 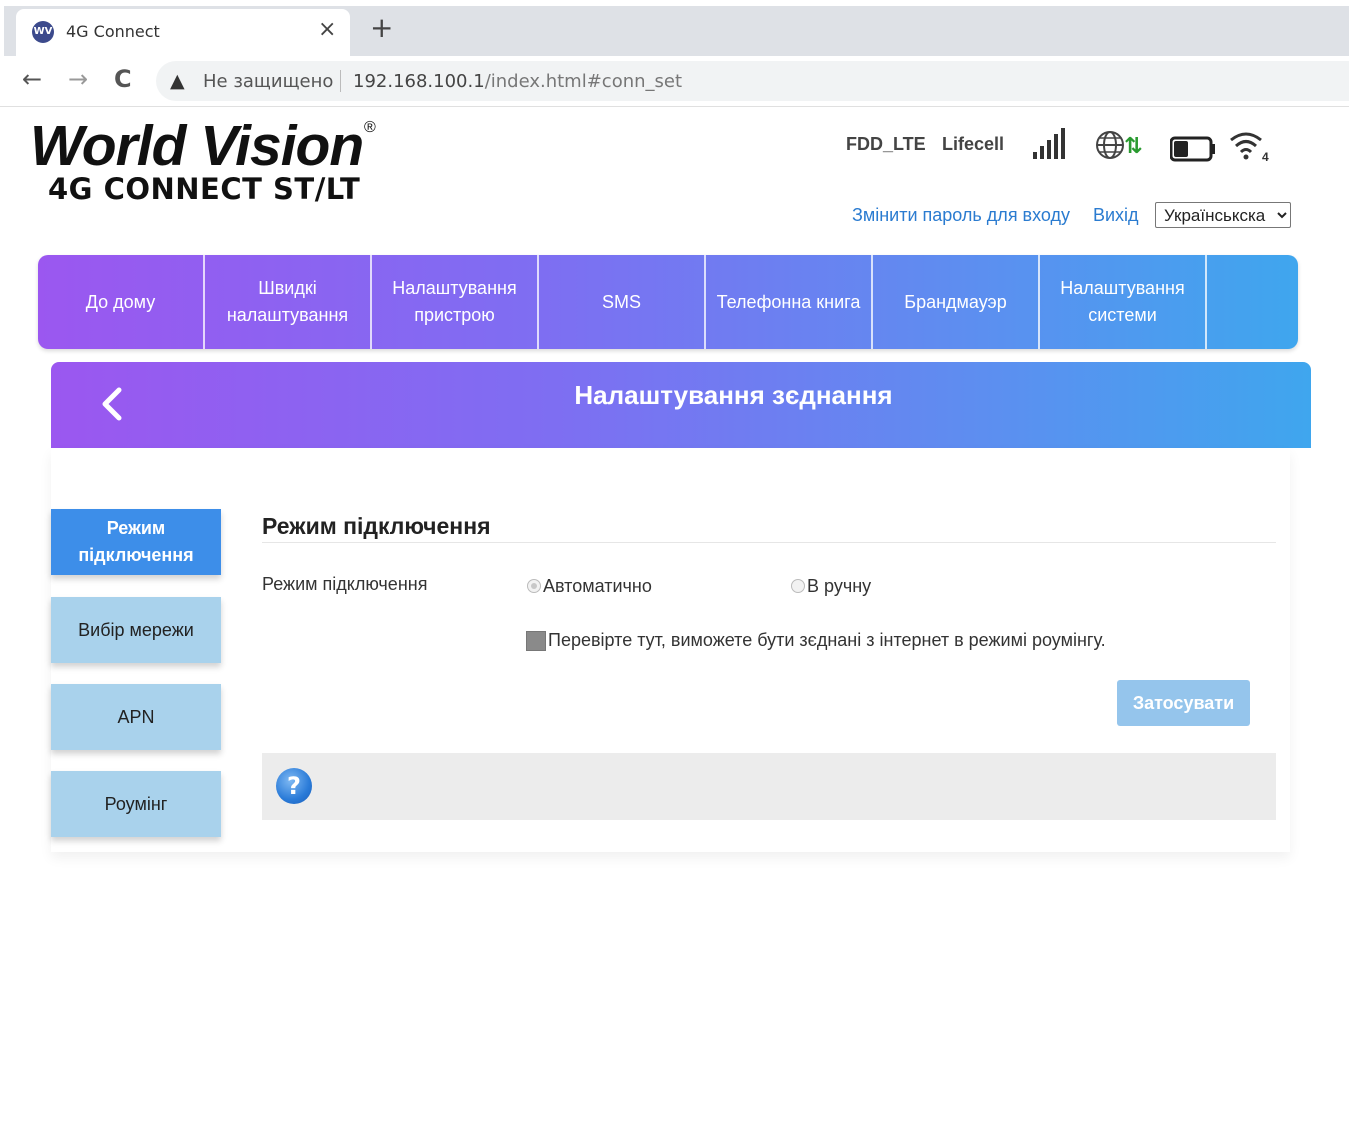 What do you see at coordinates (136, 542) in the screenshot?
I see `sidebar-item-connection-mode: Режим підключення` at bounding box center [136, 542].